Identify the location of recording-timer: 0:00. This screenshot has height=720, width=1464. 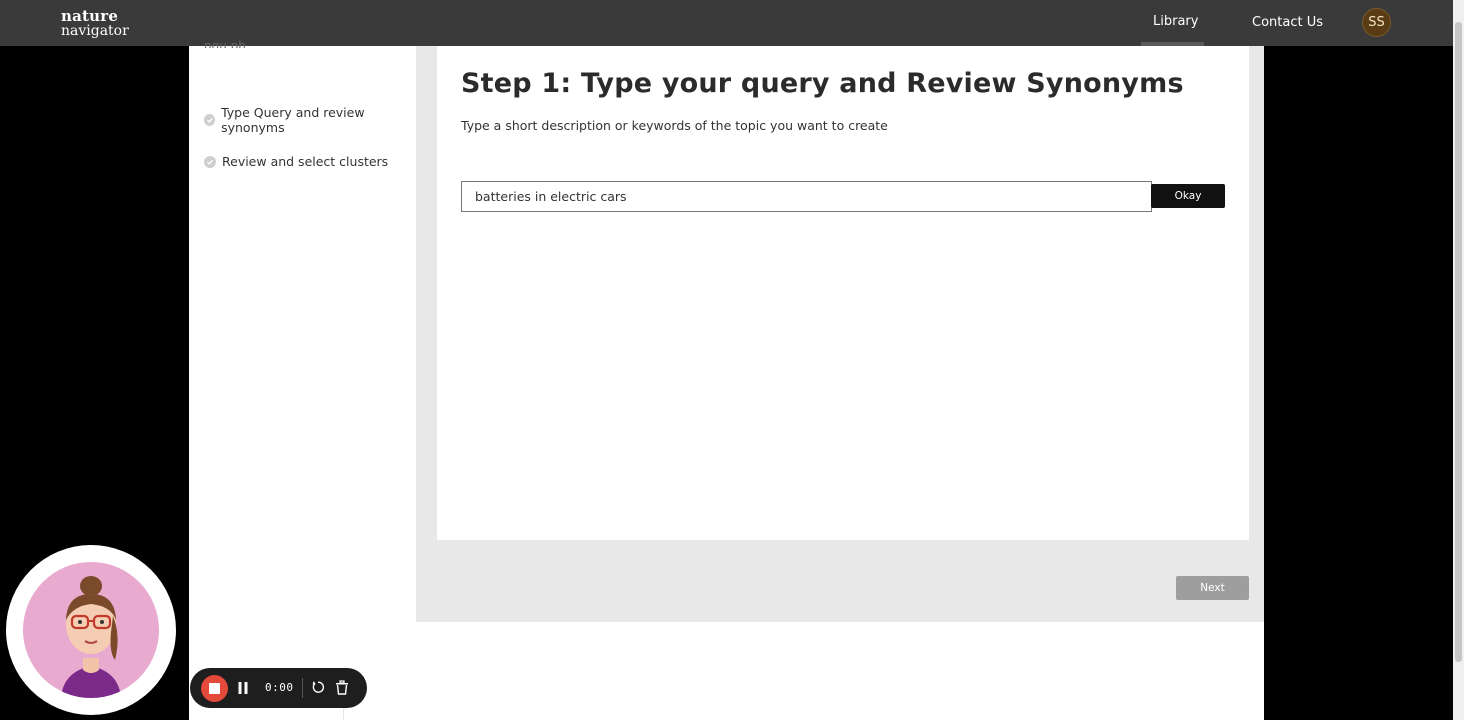
(279, 687).